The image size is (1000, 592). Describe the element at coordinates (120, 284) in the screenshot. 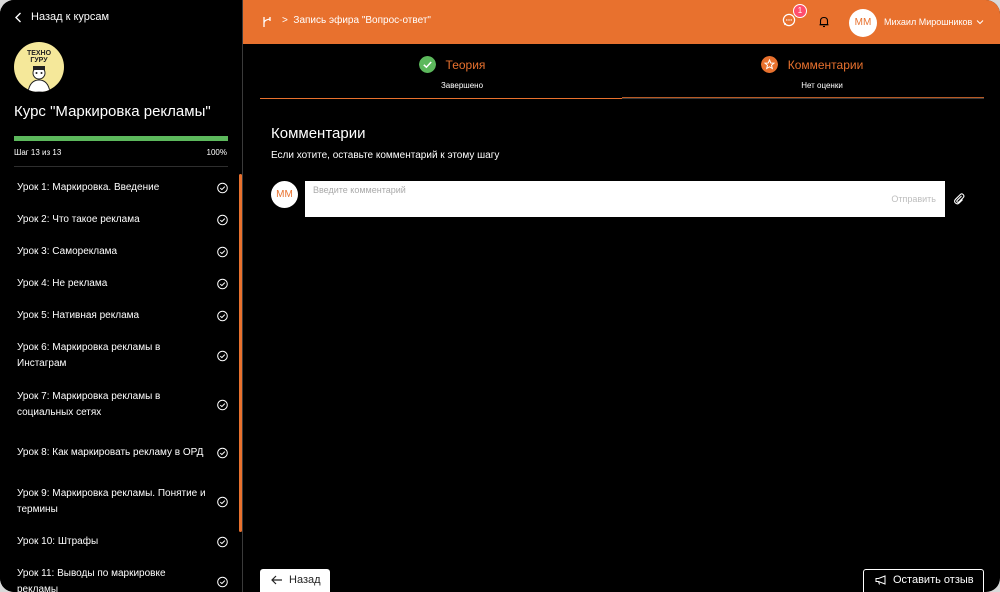

I see `lesson-item: Урок 4: Не реклама` at that location.